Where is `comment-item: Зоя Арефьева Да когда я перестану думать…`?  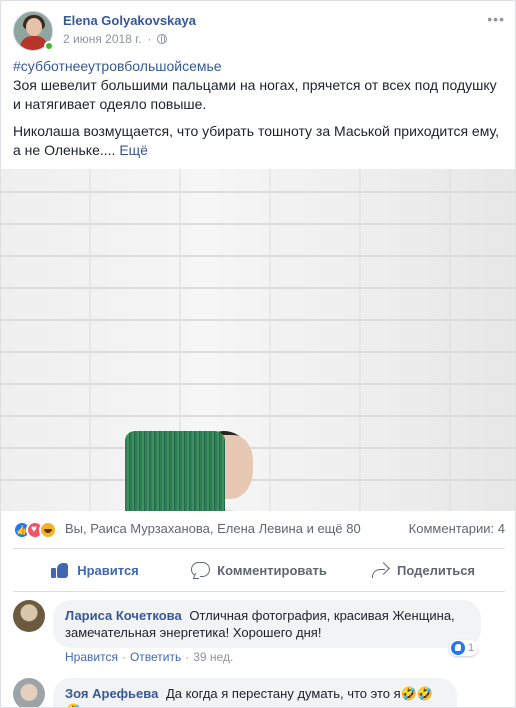
comment-item: Зоя Арефьева Да когда я перестану думать… is located at coordinates (259, 692).